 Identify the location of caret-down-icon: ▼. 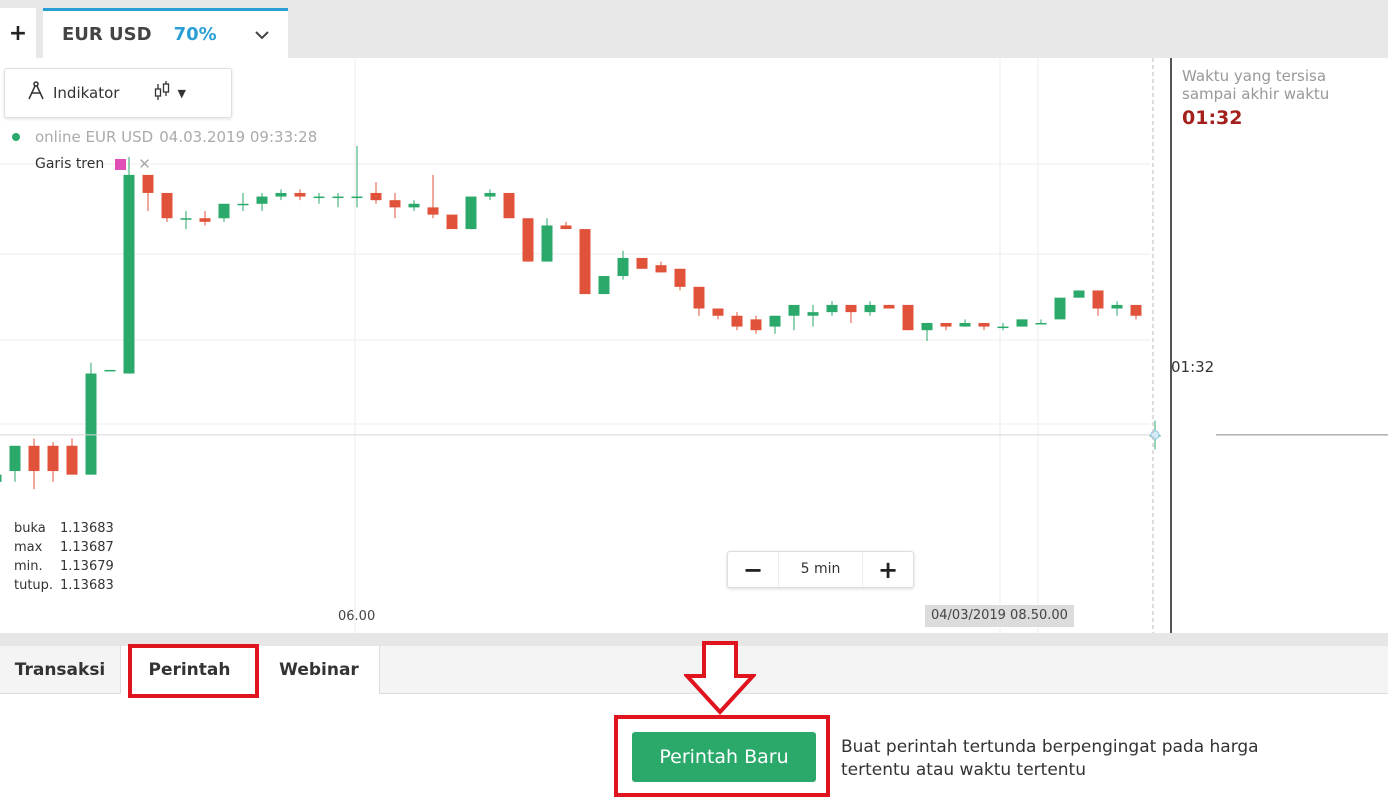
(181, 93).